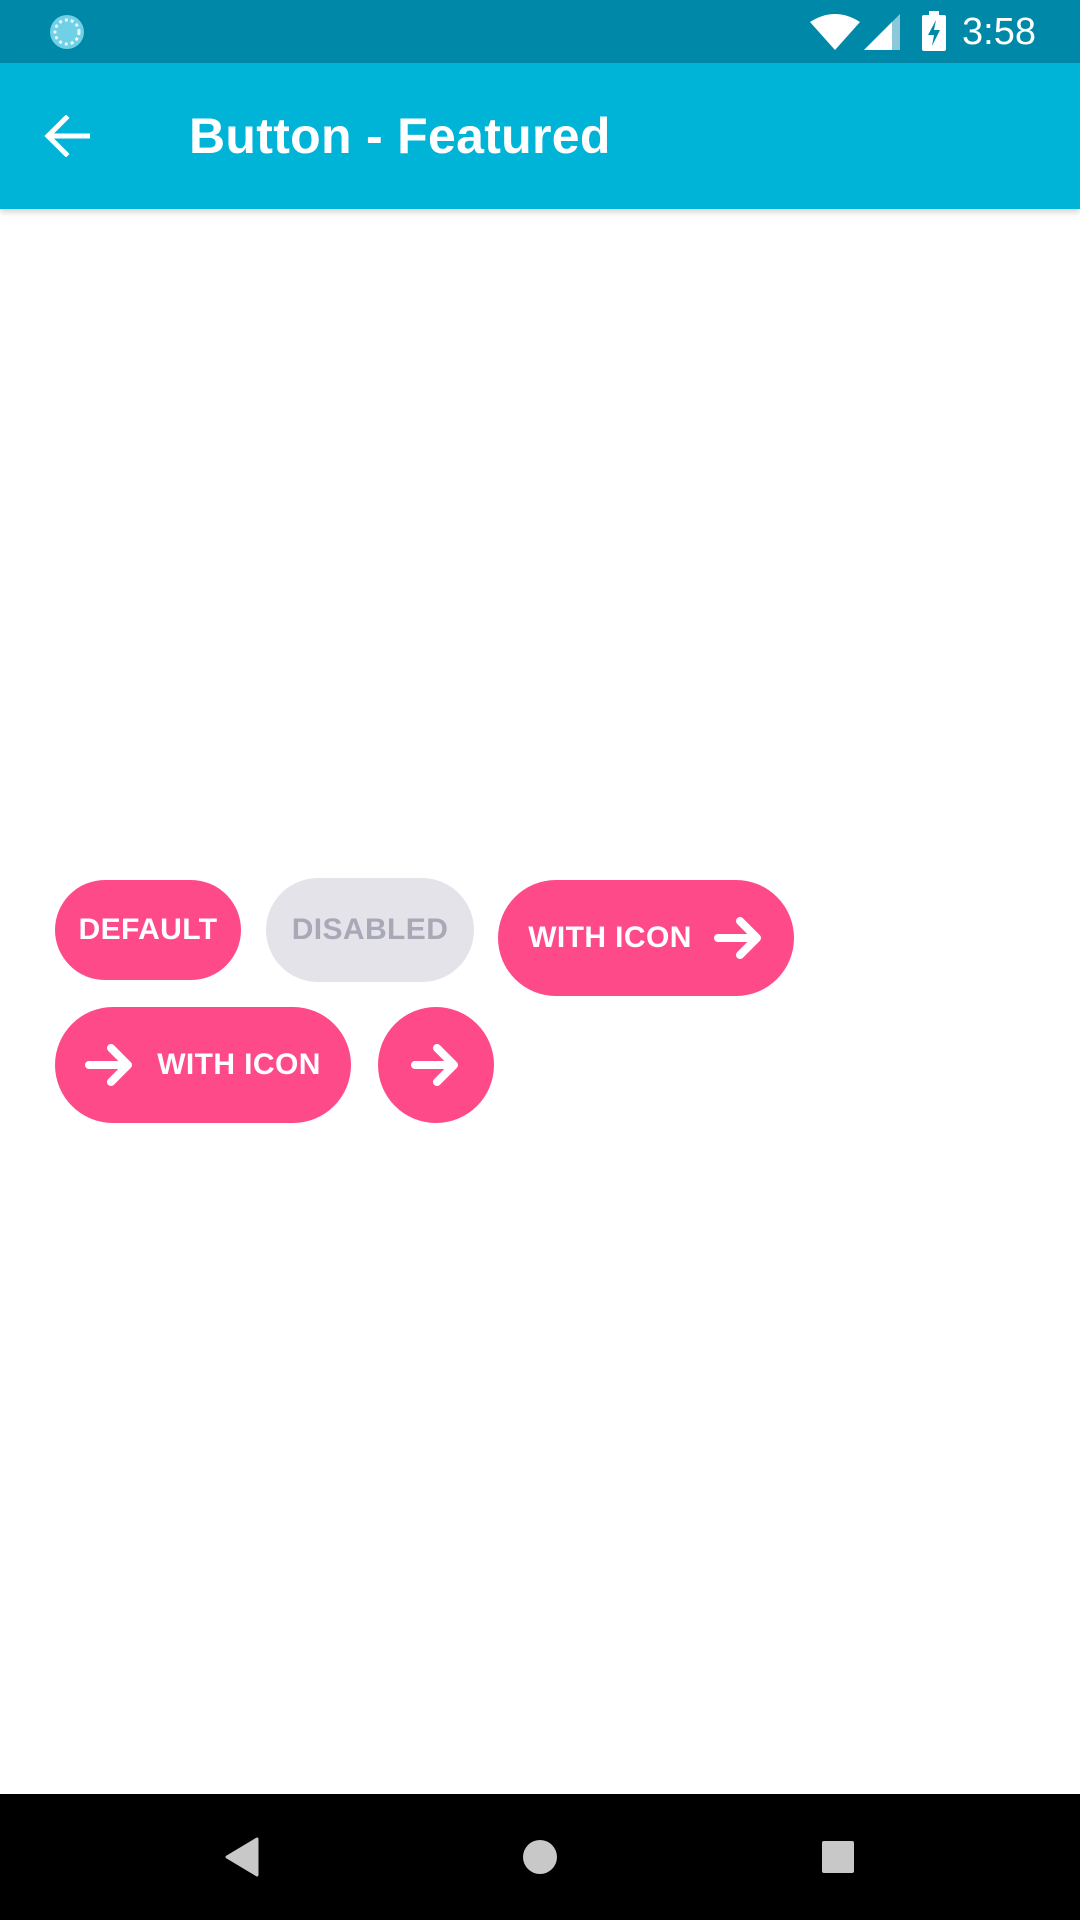 The height and width of the screenshot is (1920, 1080). I want to click on nav-recents-button, so click(838, 1857).